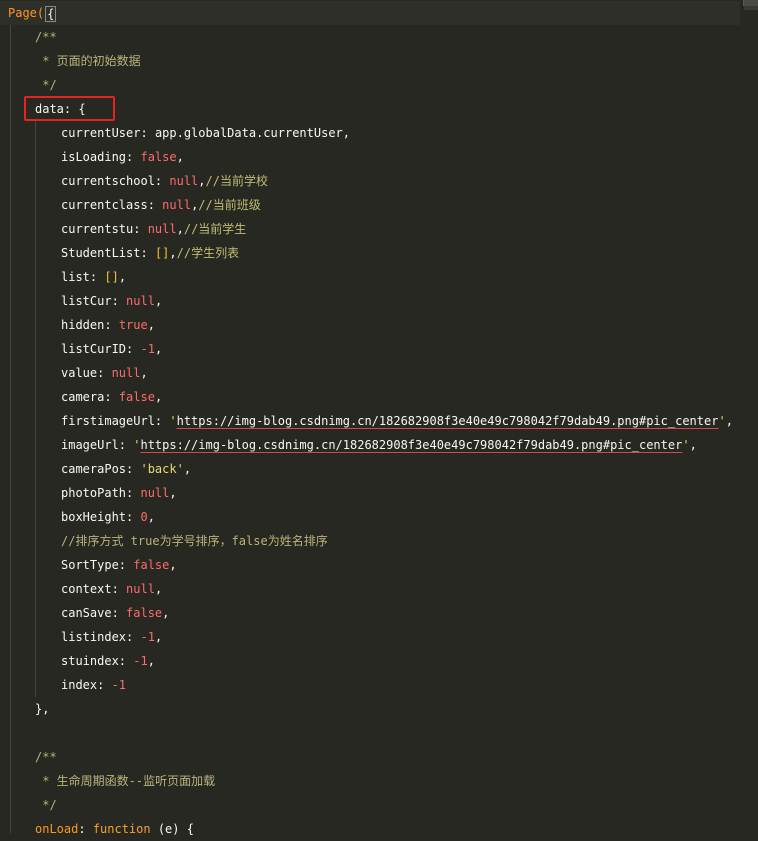 The height and width of the screenshot is (841, 758). What do you see at coordinates (133, 325) in the screenshot?
I see `field-value: true` at bounding box center [133, 325].